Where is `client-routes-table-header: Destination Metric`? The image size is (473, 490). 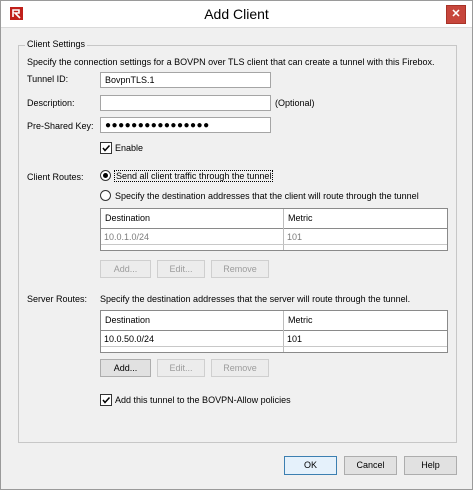
client-routes-table-header: Destination Metric is located at coordinates (274, 219).